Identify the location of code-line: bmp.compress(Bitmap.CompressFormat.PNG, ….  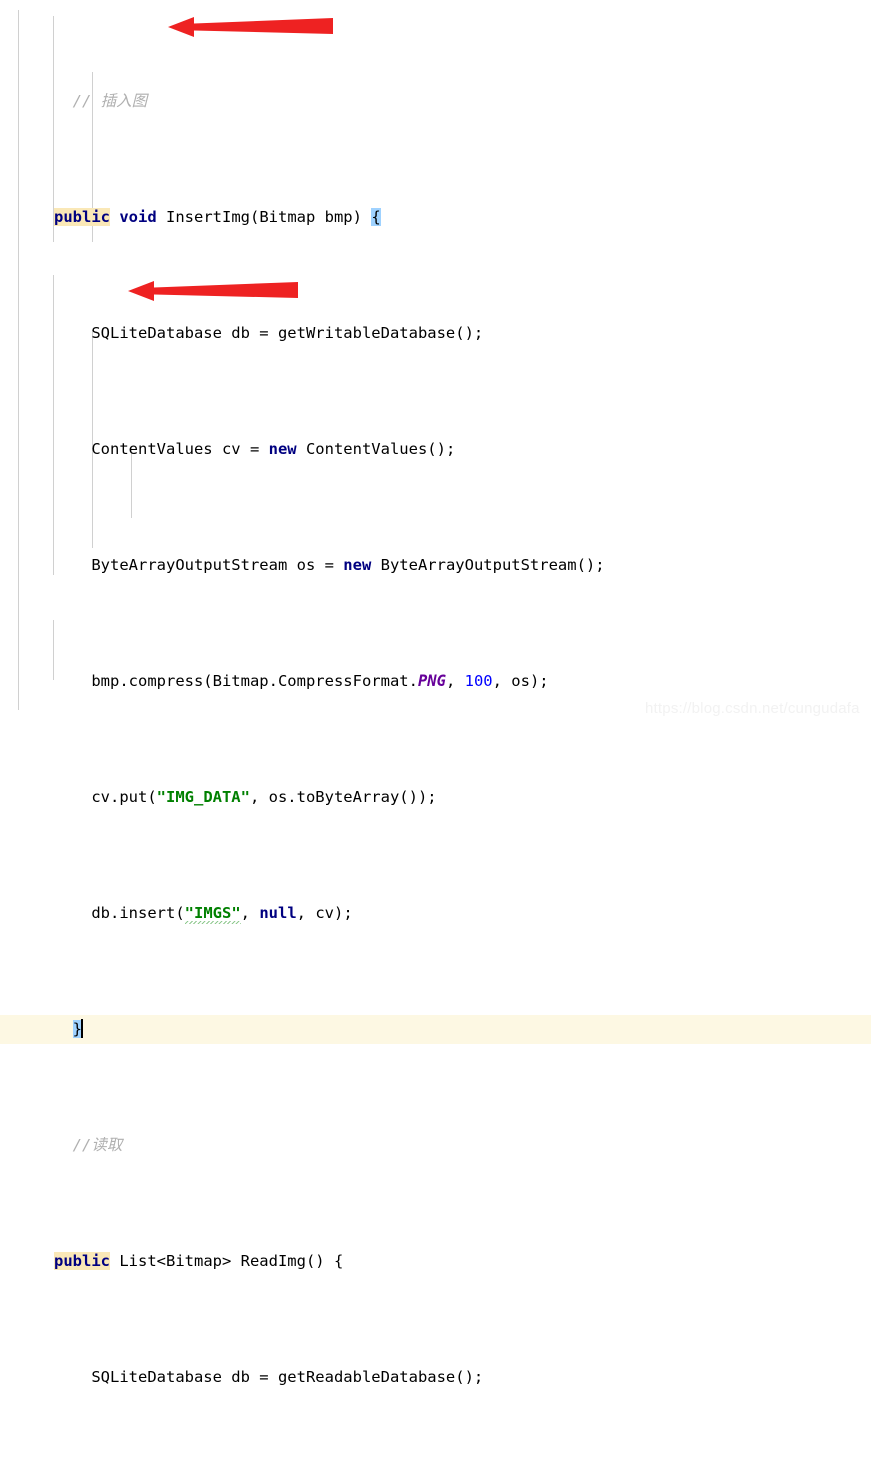
(435, 681).